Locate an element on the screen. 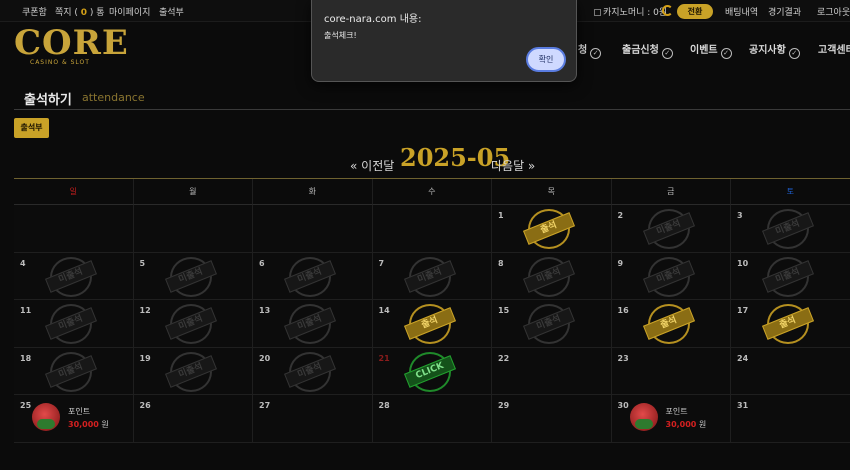 This screenshot has height=470, width=850. click-stamp-icon: CLICK is located at coordinates (429, 371).